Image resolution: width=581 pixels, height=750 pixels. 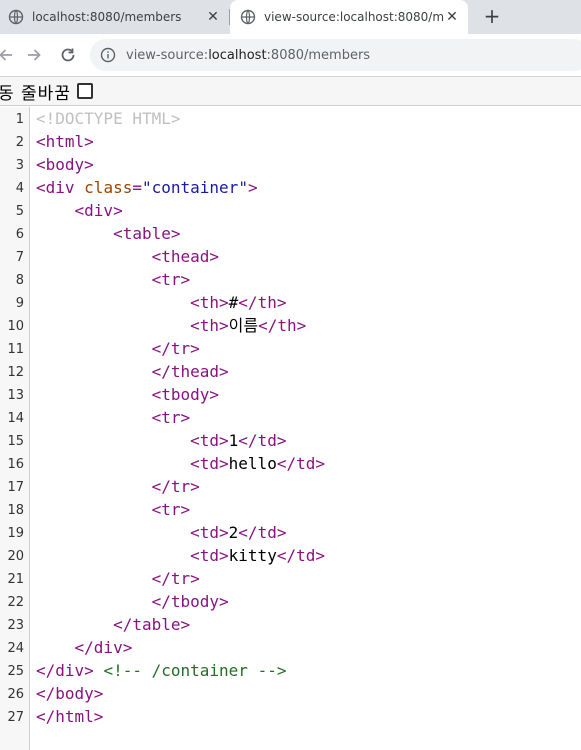 What do you see at coordinates (19, 211) in the screenshot?
I see `line-number: 5` at bounding box center [19, 211].